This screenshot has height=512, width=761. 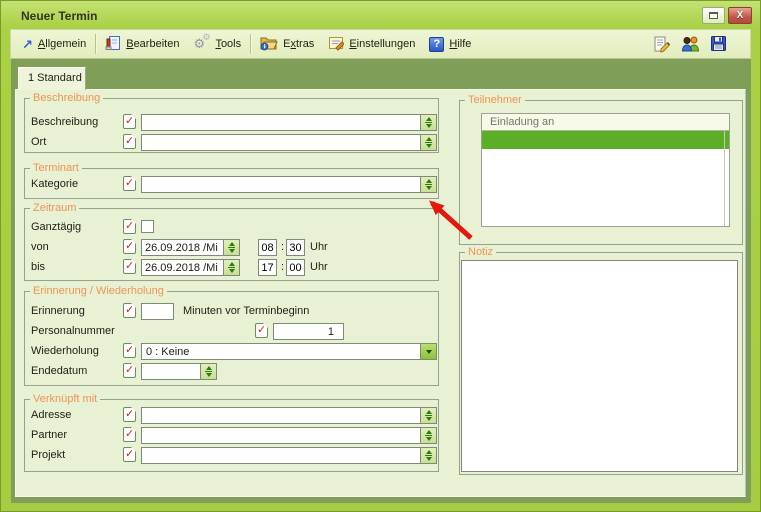 I want to click on wiederholung-dropdown: 0 : Keine, so click(x=289, y=351).